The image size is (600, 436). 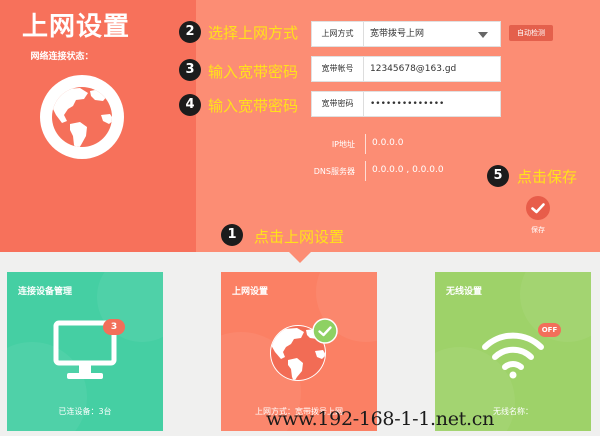 What do you see at coordinates (82, 117) in the screenshot?
I see `globe-icon` at bounding box center [82, 117].